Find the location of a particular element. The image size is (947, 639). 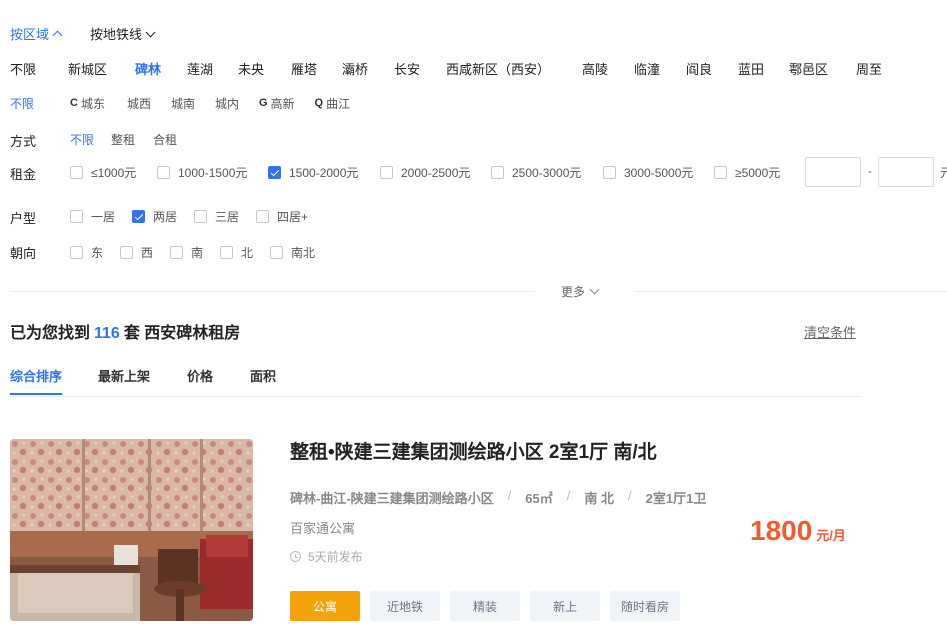

district-item: 灞桥 is located at coordinates (368, 68).